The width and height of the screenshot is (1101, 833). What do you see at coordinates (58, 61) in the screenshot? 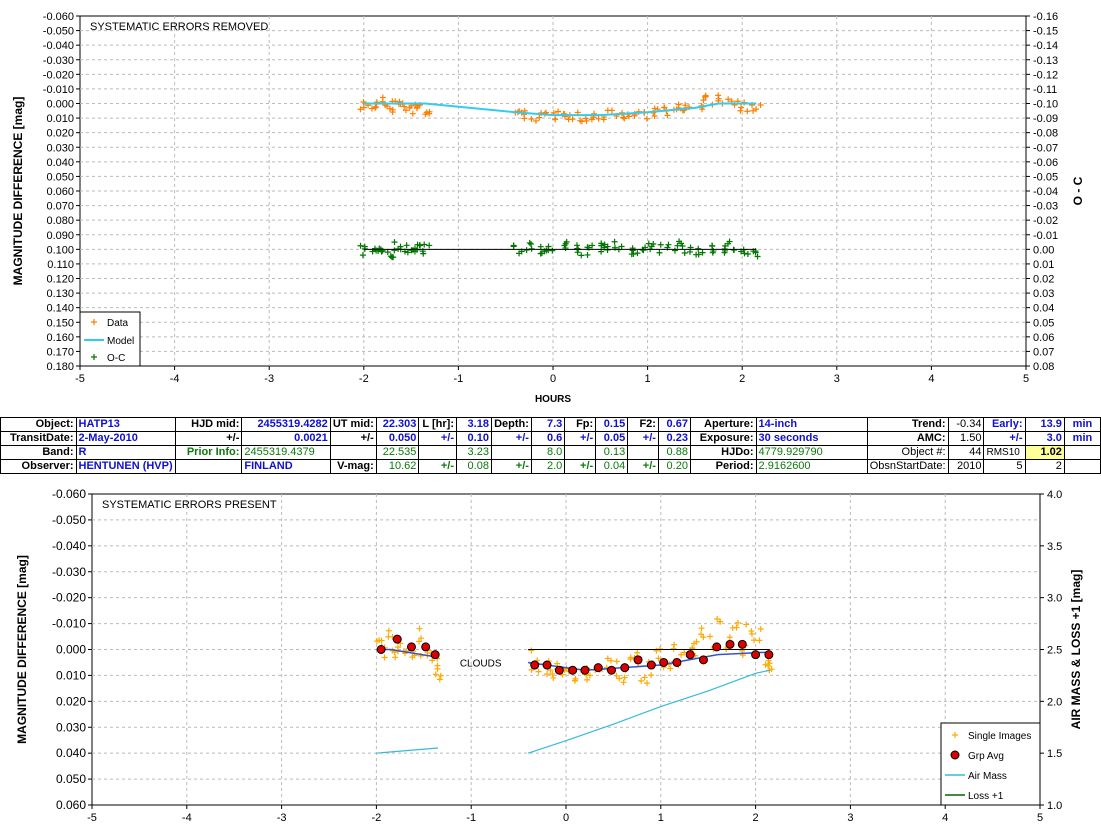
I see `y-tick-label: -0.030` at bounding box center [58, 61].